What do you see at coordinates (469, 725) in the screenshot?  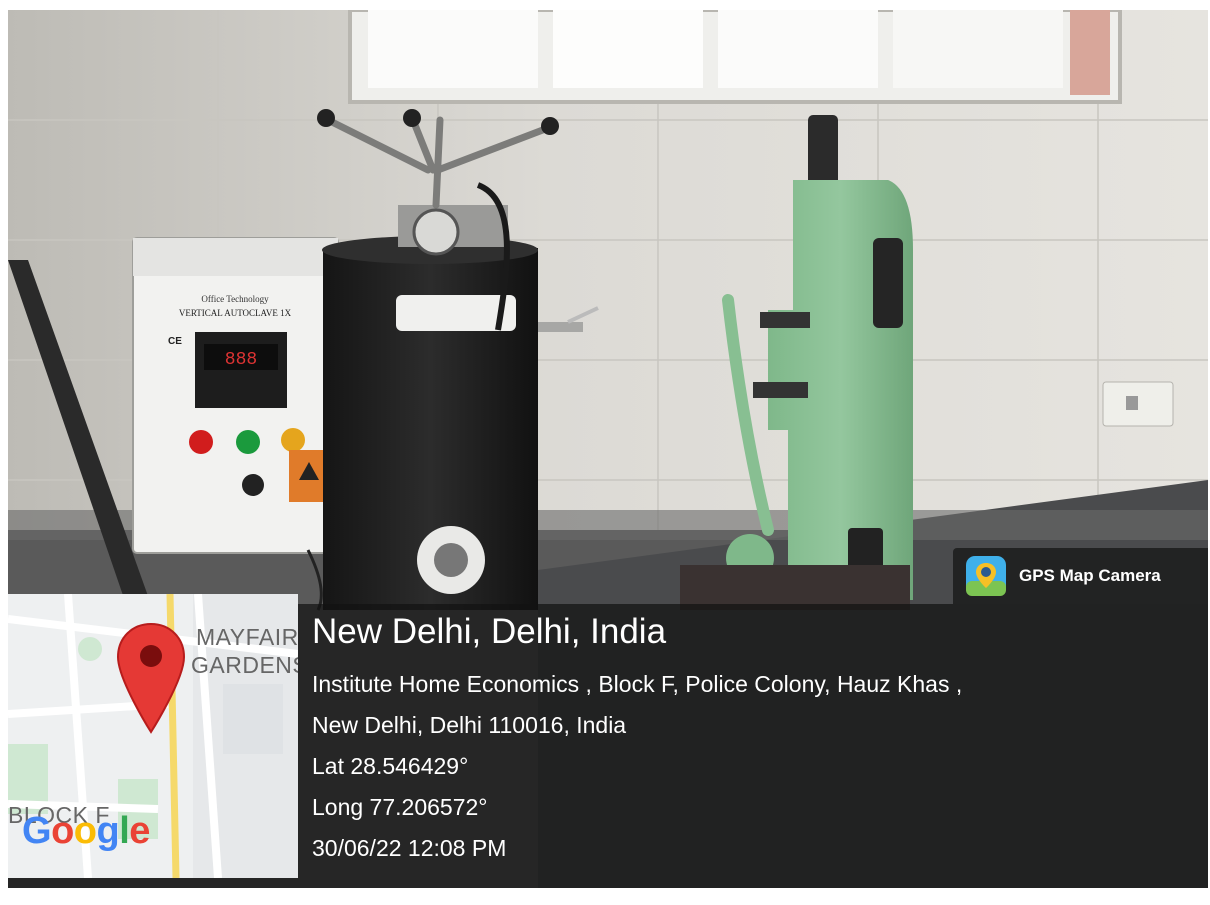 I see `address-line-2: New Delhi, Delhi 110016, India` at bounding box center [469, 725].